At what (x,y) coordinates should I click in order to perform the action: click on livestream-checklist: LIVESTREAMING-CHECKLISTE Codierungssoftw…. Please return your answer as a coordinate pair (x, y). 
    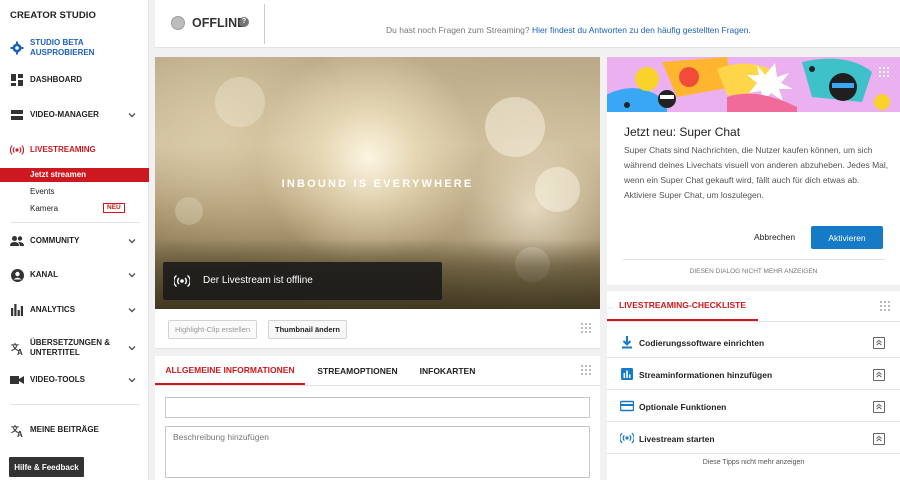
    Looking at the image, I should click on (753, 385).